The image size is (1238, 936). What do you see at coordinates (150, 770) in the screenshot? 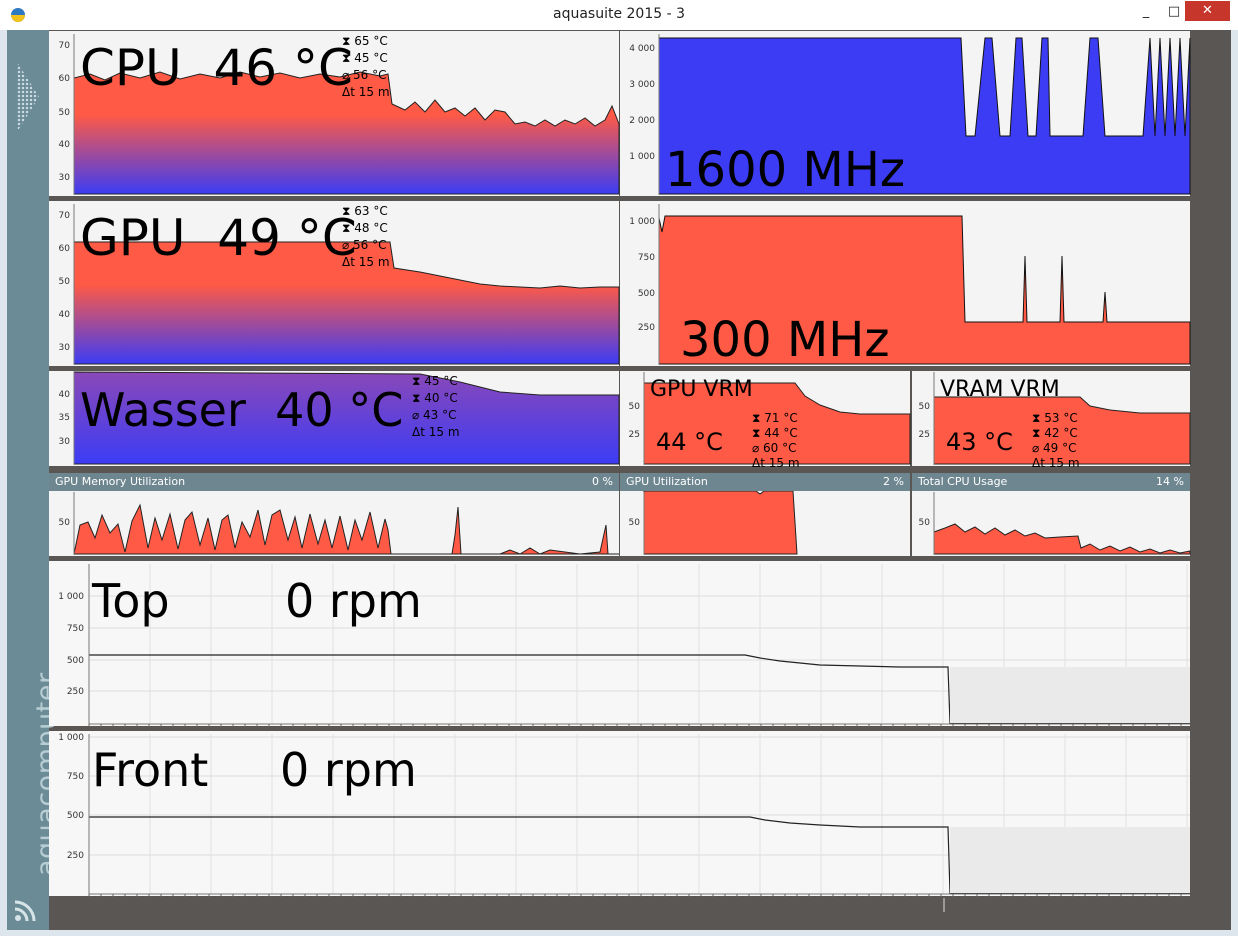
I see `fan-front-label: Front` at bounding box center [150, 770].